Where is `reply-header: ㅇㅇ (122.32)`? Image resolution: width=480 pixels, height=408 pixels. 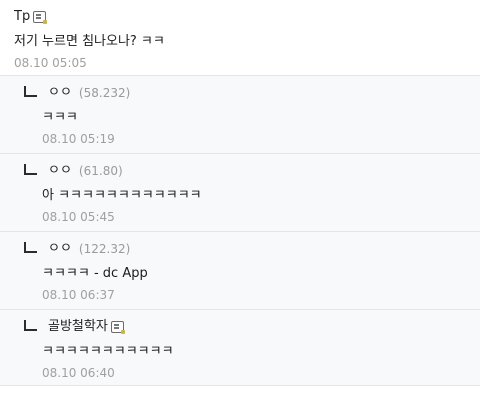 reply-header: ㅇㅇ (122.32) is located at coordinates (252, 249).